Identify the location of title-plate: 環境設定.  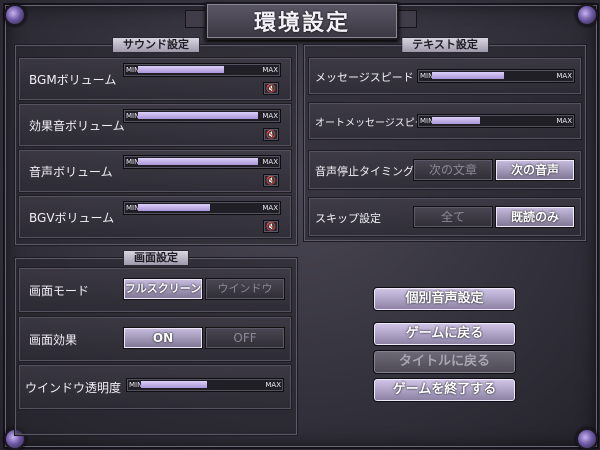
(302, 21).